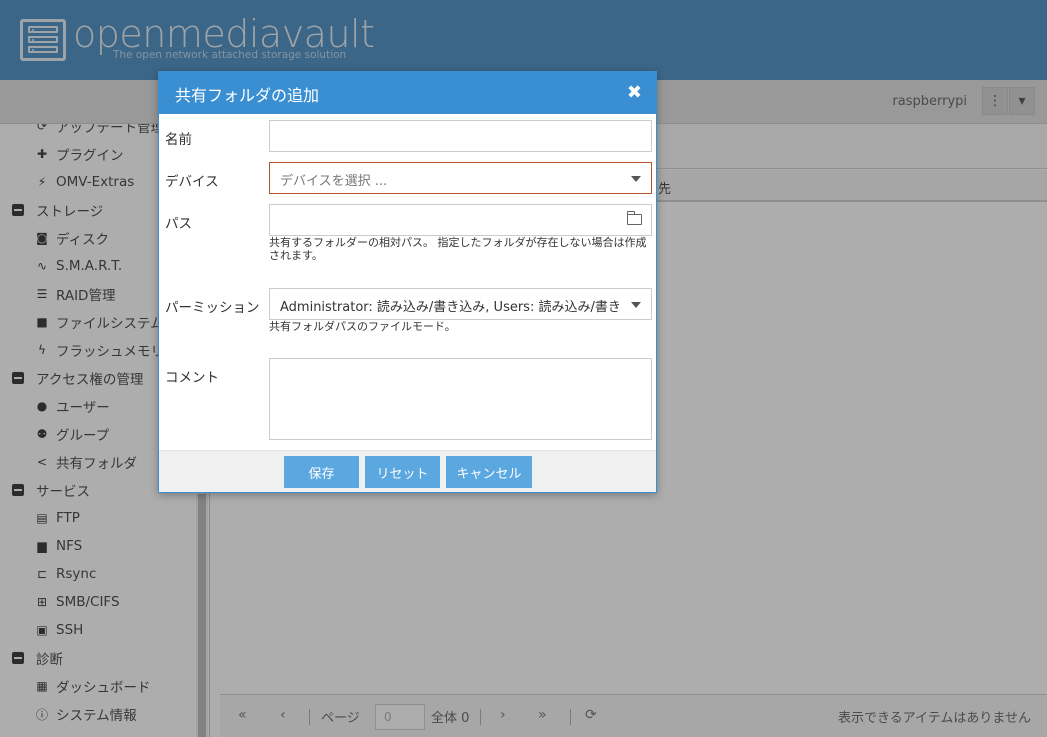  What do you see at coordinates (458, 249) in the screenshot?
I see `path-hint: 共有するフォルダーの相対パス。 指定したフォルダが存在しない場合は作成されます。` at bounding box center [458, 249].